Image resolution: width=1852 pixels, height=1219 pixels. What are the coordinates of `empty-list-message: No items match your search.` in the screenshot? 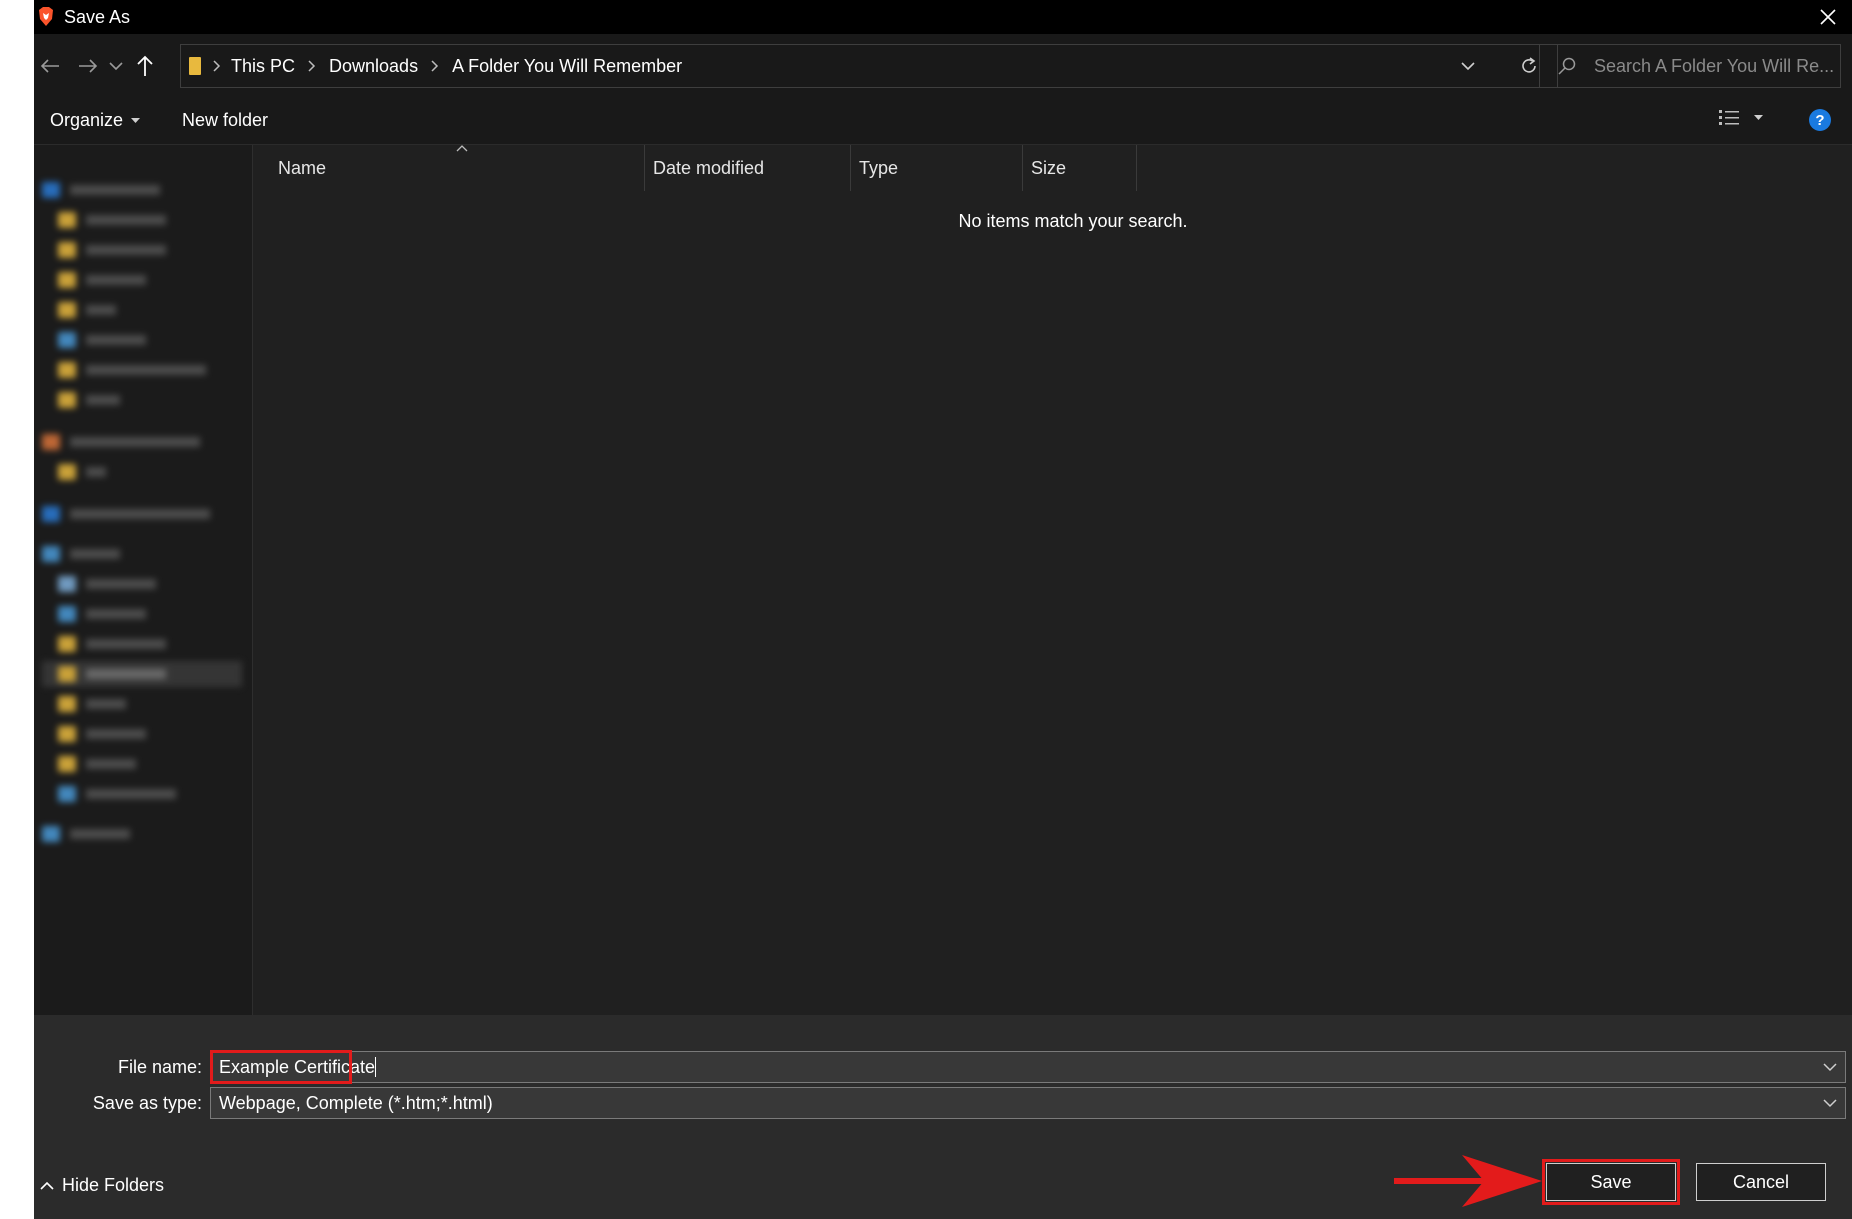 It's located at (1073, 221).